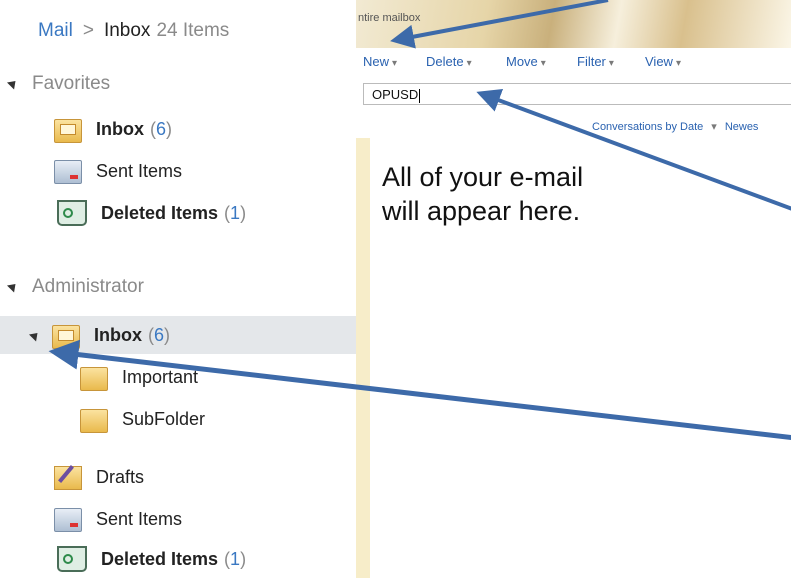  I want to click on subfolder-important: Important, so click(139, 377).